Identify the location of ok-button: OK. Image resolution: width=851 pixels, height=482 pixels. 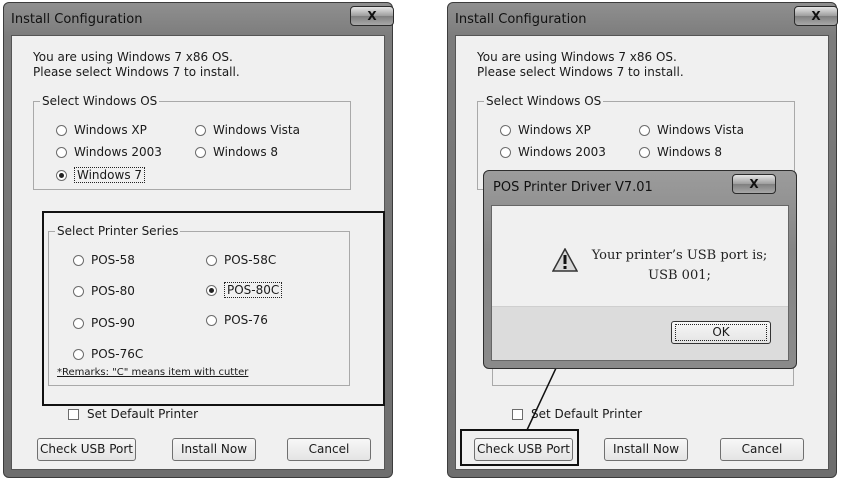
(721, 332).